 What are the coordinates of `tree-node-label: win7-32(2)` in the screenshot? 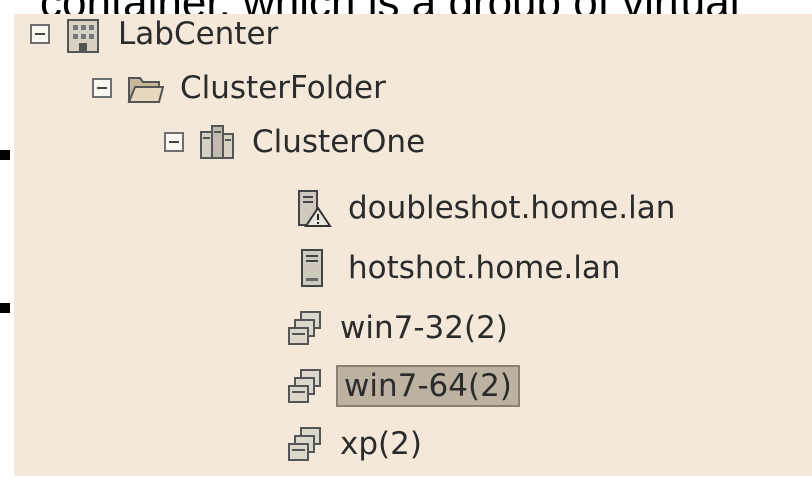 It's located at (424, 328).